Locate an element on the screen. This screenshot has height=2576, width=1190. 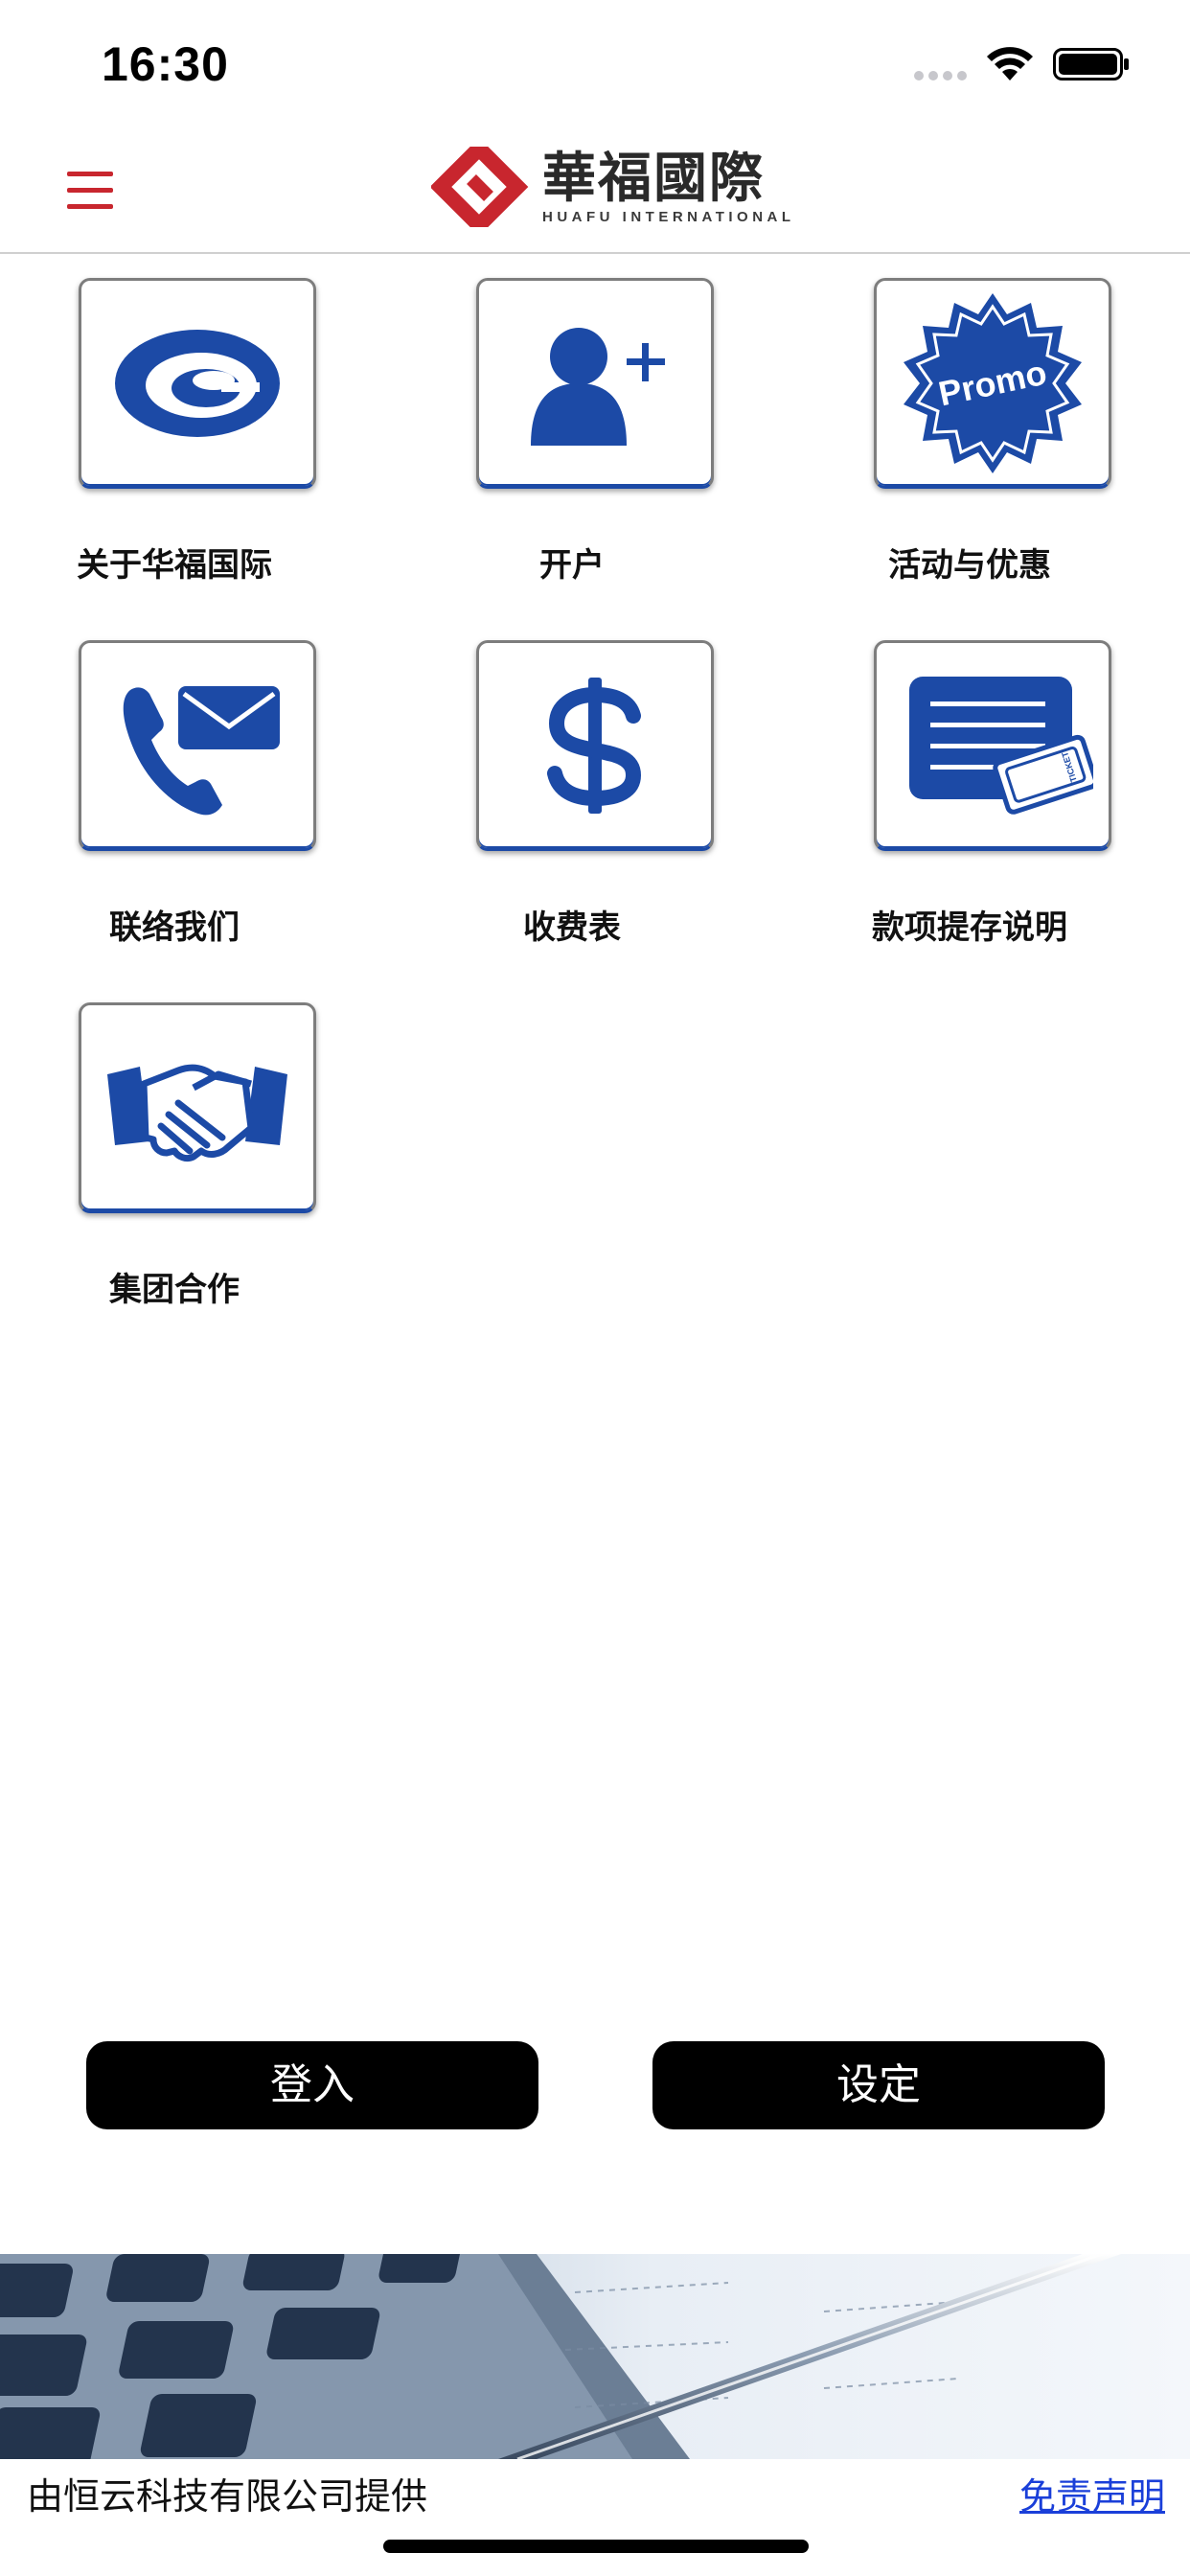
app-header: 華福國際 HUAFU INTERNATIONAL is located at coordinates (595, 191).